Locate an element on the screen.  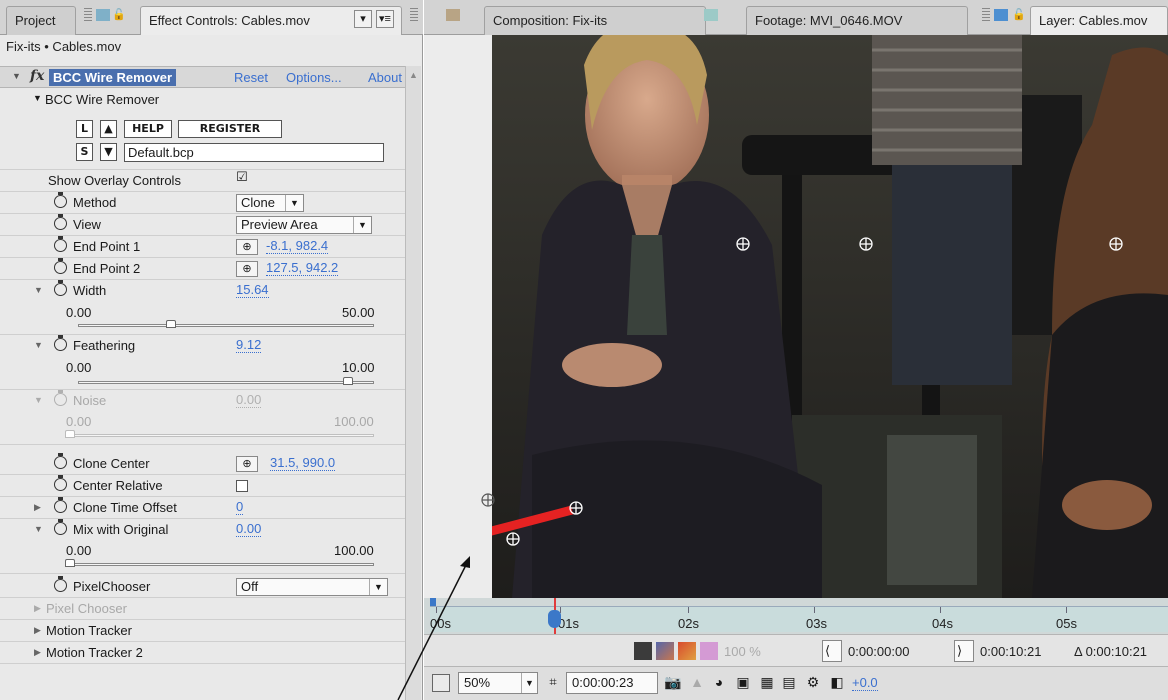
toggle-pixel-icon: ⚙ is located at coordinates (813, 683).